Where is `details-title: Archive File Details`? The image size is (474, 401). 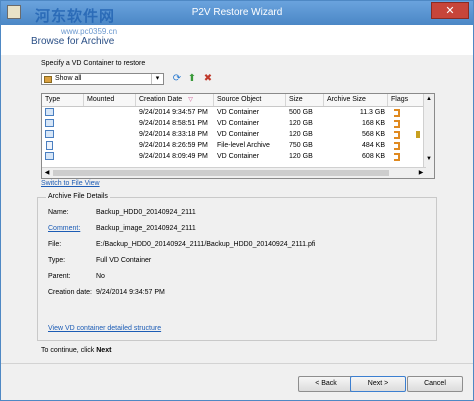 details-title: Archive File Details is located at coordinates (78, 196).